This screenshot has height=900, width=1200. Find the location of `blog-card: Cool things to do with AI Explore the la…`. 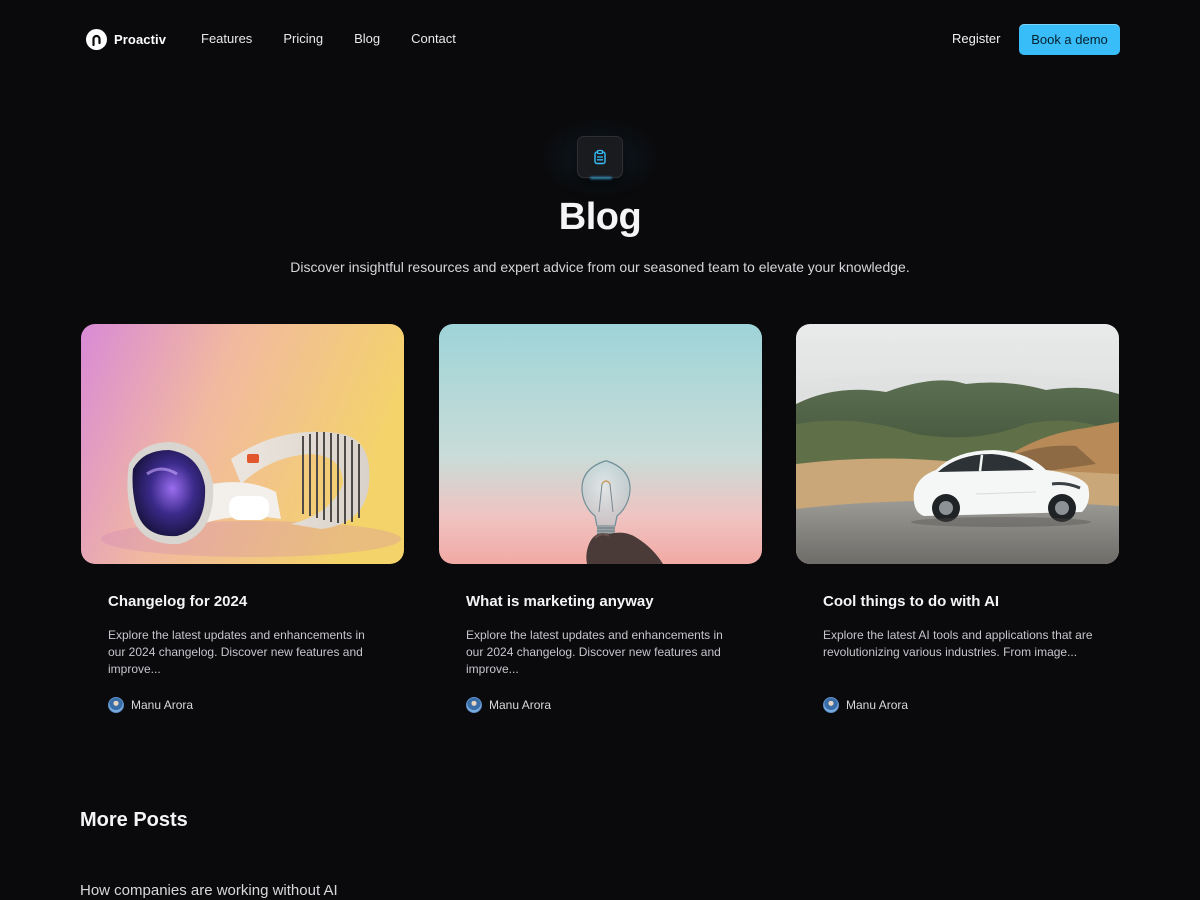

blog-card: Cool things to do with AI Explore the la… is located at coordinates (957, 524).